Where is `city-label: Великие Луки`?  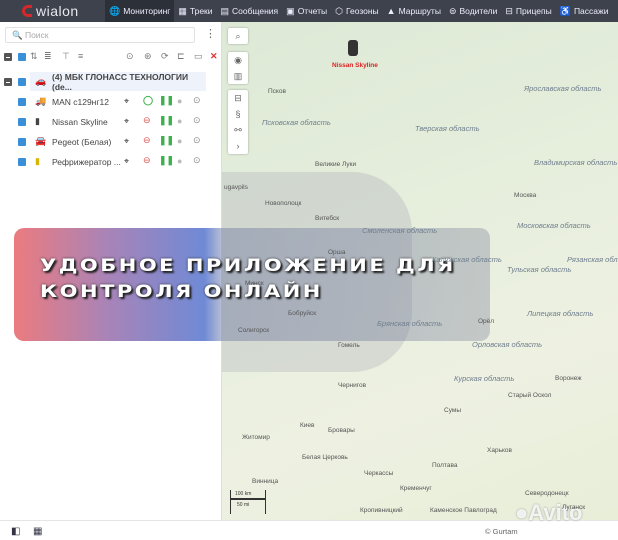
city-label: Великие Луки is located at coordinates (336, 164).